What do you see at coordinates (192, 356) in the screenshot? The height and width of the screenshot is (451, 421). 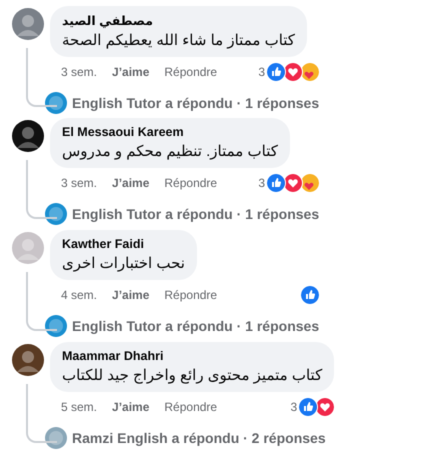 I see `author-name: Maammar Dhahri` at bounding box center [192, 356].